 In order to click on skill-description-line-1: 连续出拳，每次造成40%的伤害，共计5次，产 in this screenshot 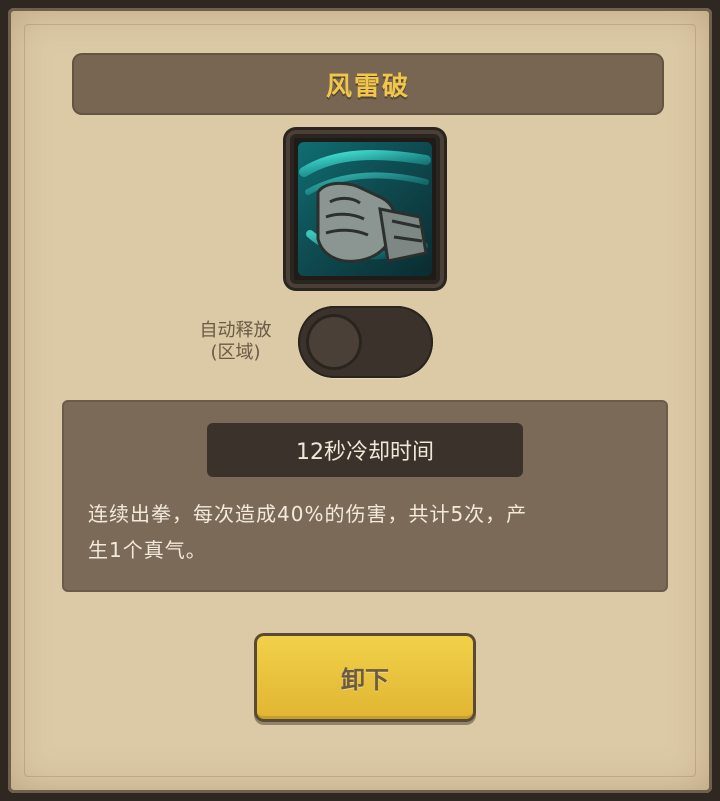, I will do `click(308, 514)`.